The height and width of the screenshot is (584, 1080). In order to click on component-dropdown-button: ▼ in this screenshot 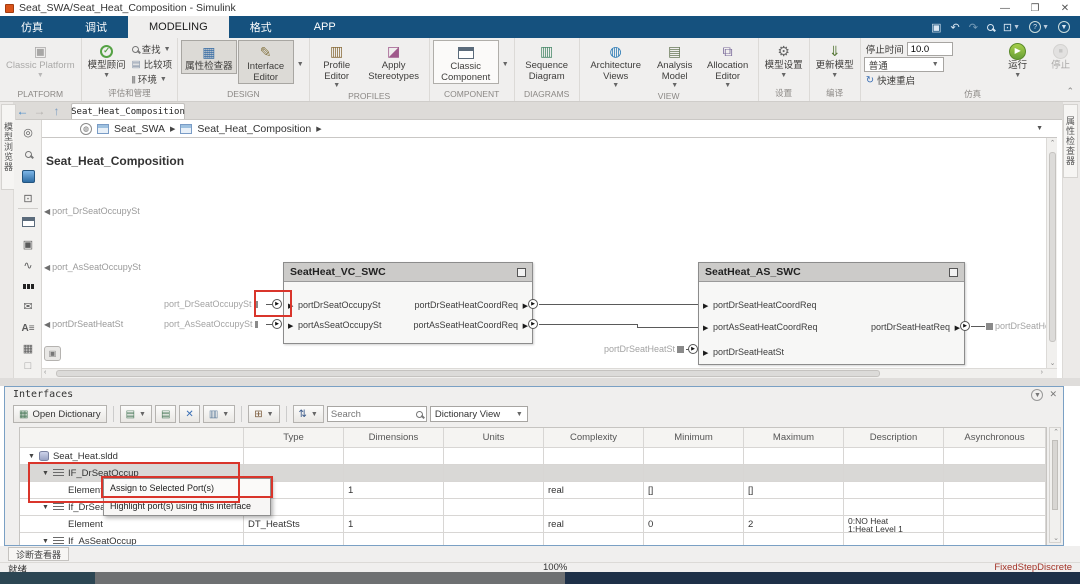, I will do `click(505, 64)`.